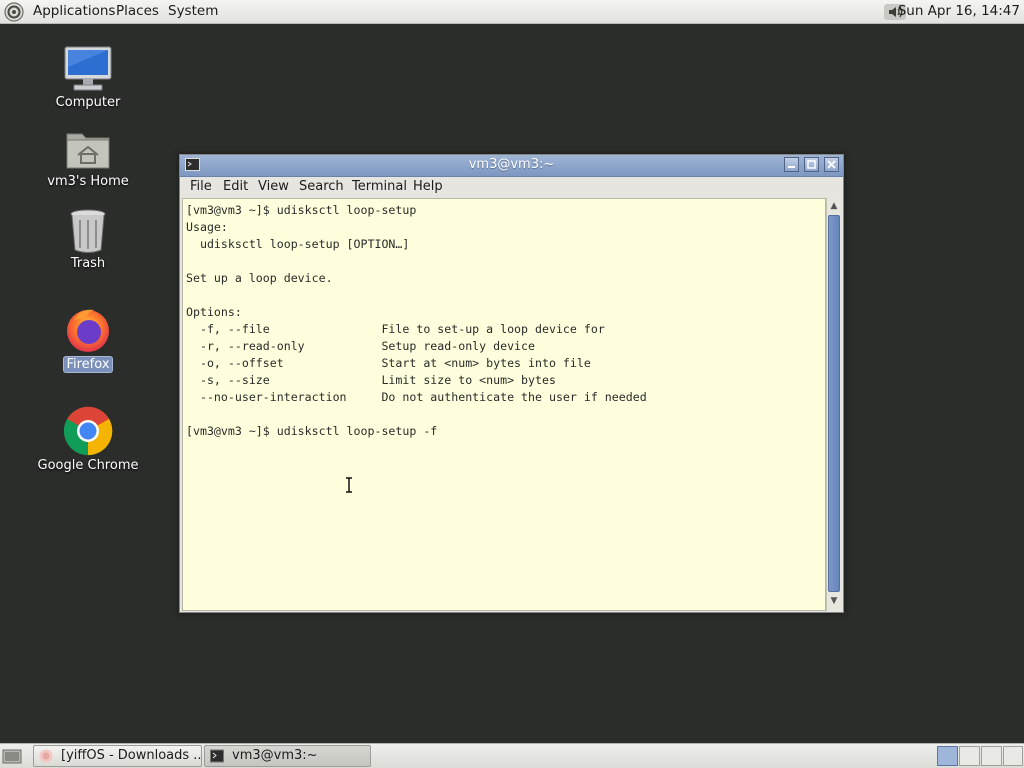 The width and height of the screenshot is (1024, 768). I want to click on applications-menu: Applications, so click(74, 11).